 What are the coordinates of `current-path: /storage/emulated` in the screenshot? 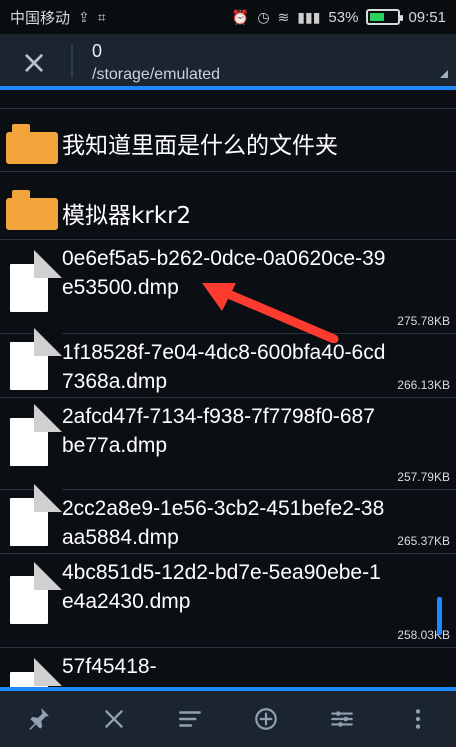 It's located at (156, 75).